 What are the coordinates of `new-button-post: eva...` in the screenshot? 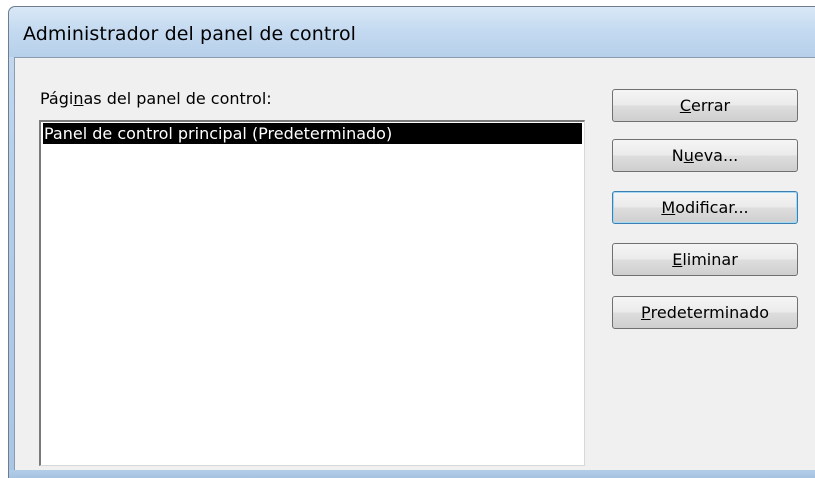 It's located at (716, 155).